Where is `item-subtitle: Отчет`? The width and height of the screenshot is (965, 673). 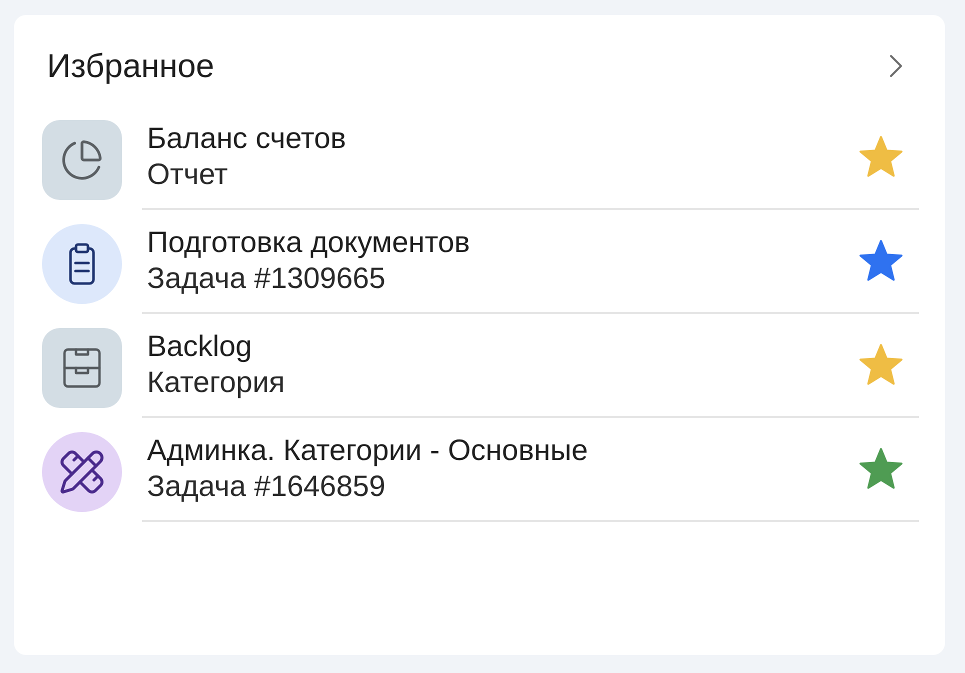
item-subtitle: Отчет is located at coordinates (187, 175).